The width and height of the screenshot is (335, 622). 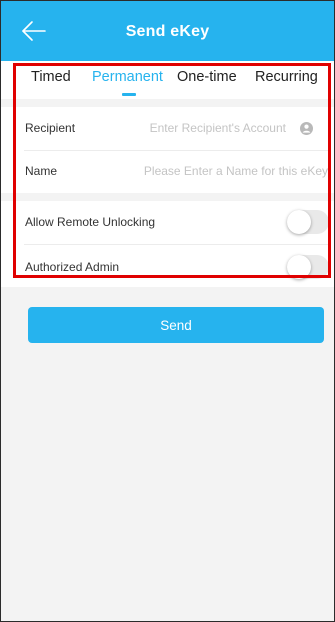 What do you see at coordinates (196, 128) in the screenshot?
I see `recipient-input` at bounding box center [196, 128].